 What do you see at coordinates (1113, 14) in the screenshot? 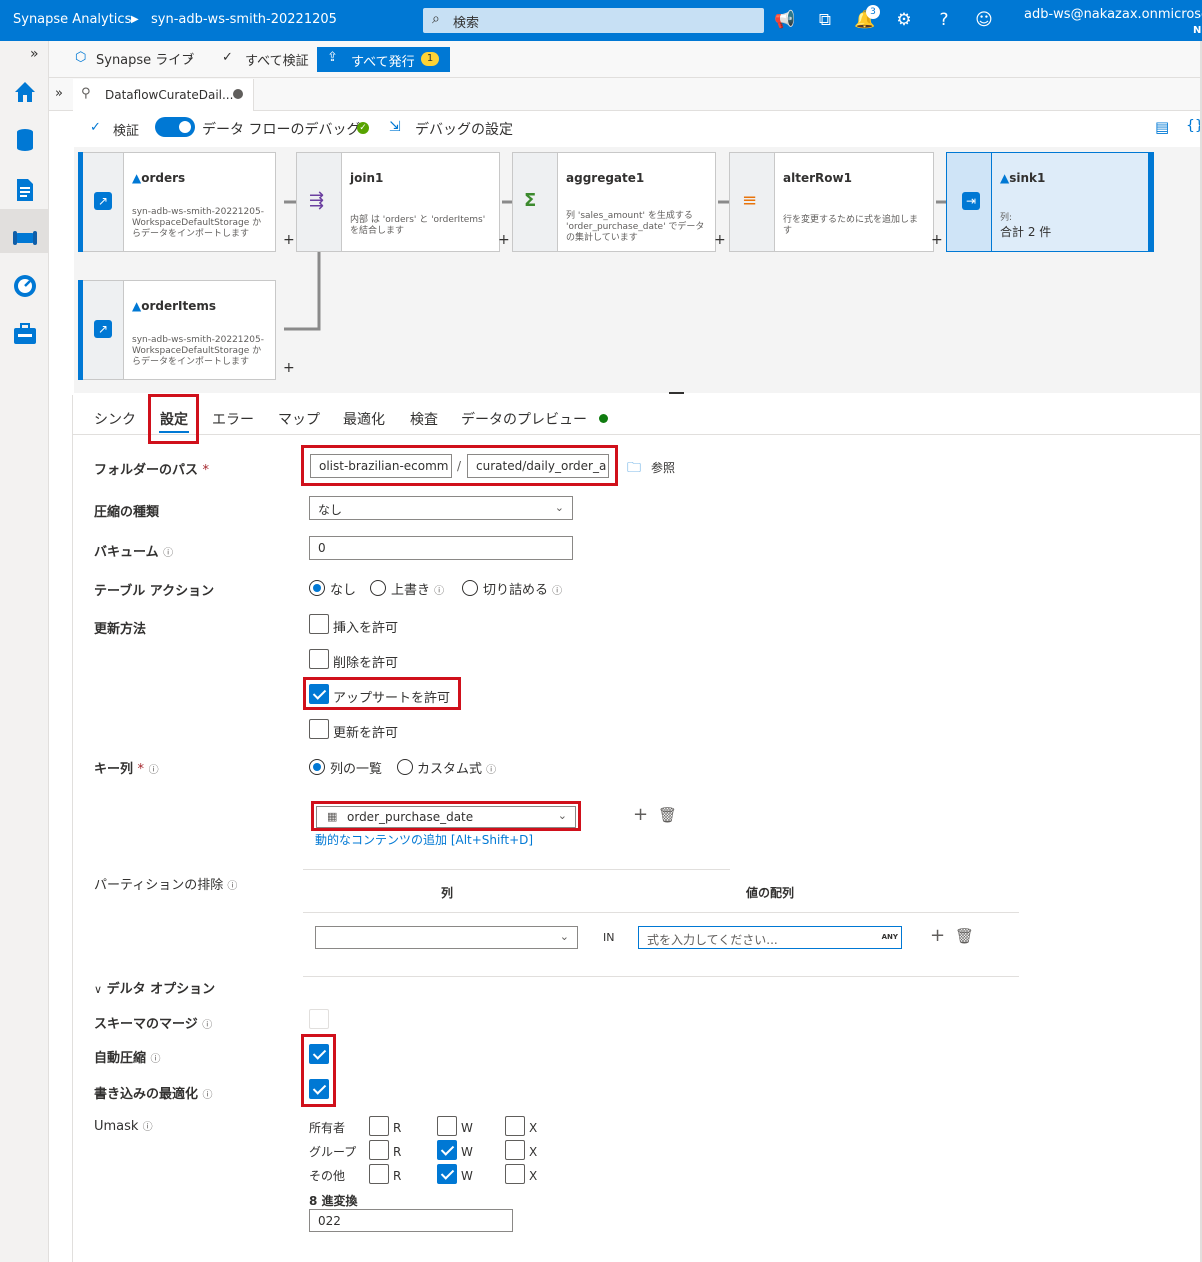
I see `user-account: adb-ws@nakazax.onmicroso` at bounding box center [1113, 14].